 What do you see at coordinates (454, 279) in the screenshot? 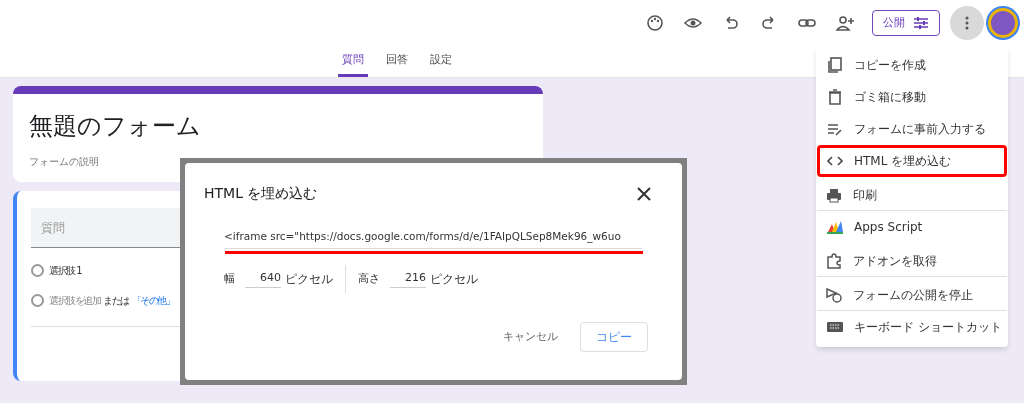
I see `height-unit: ピクセル` at bounding box center [454, 279].